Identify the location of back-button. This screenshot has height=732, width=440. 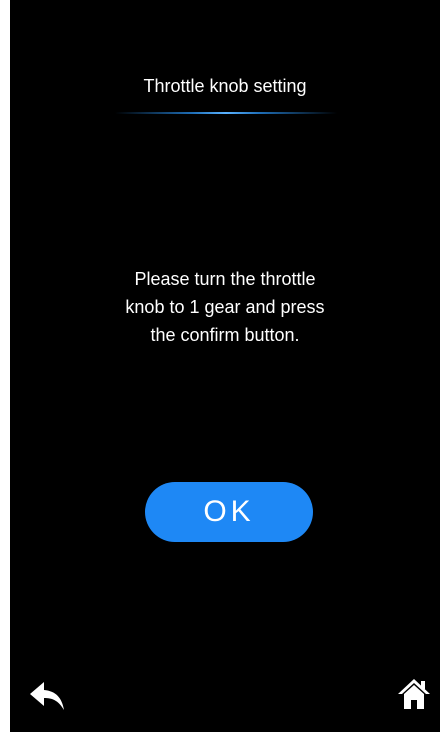
(48, 696).